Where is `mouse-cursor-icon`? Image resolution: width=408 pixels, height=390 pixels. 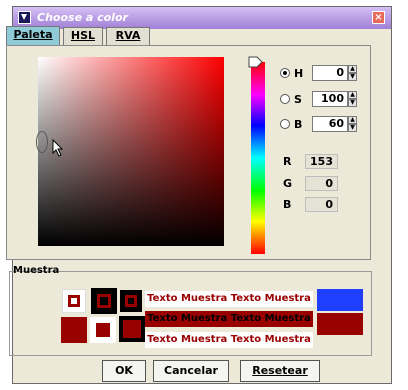 mouse-cursor-icon is located at coordinates (58, 148).